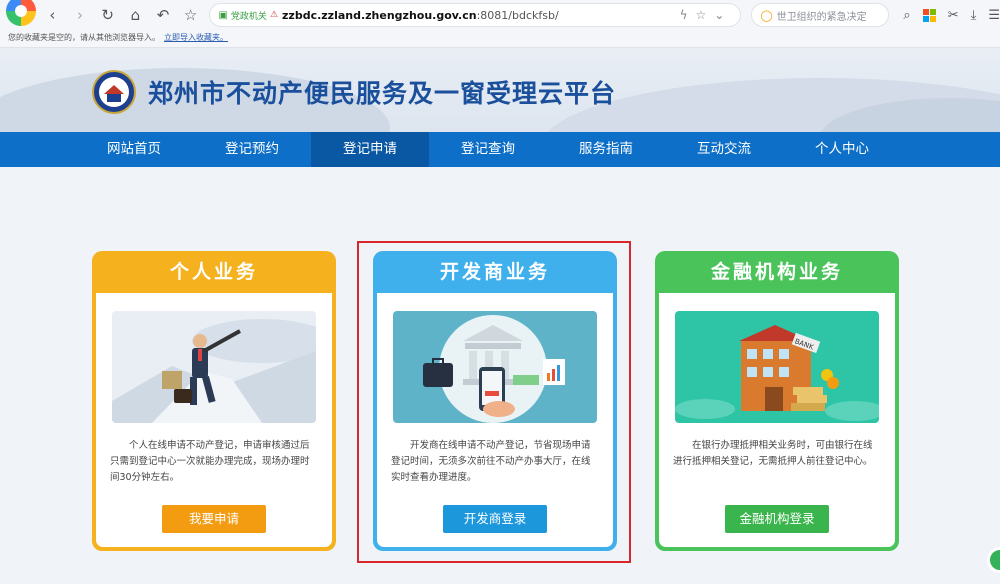 This screenshot has height=584, width=1000. What do you see at coordinates (84, 37) in the screenshot?
I see `bookmark-empty-message: 您的收藏夹是空的，请从其他浏览器导入。` at bounding box center [84, 37].